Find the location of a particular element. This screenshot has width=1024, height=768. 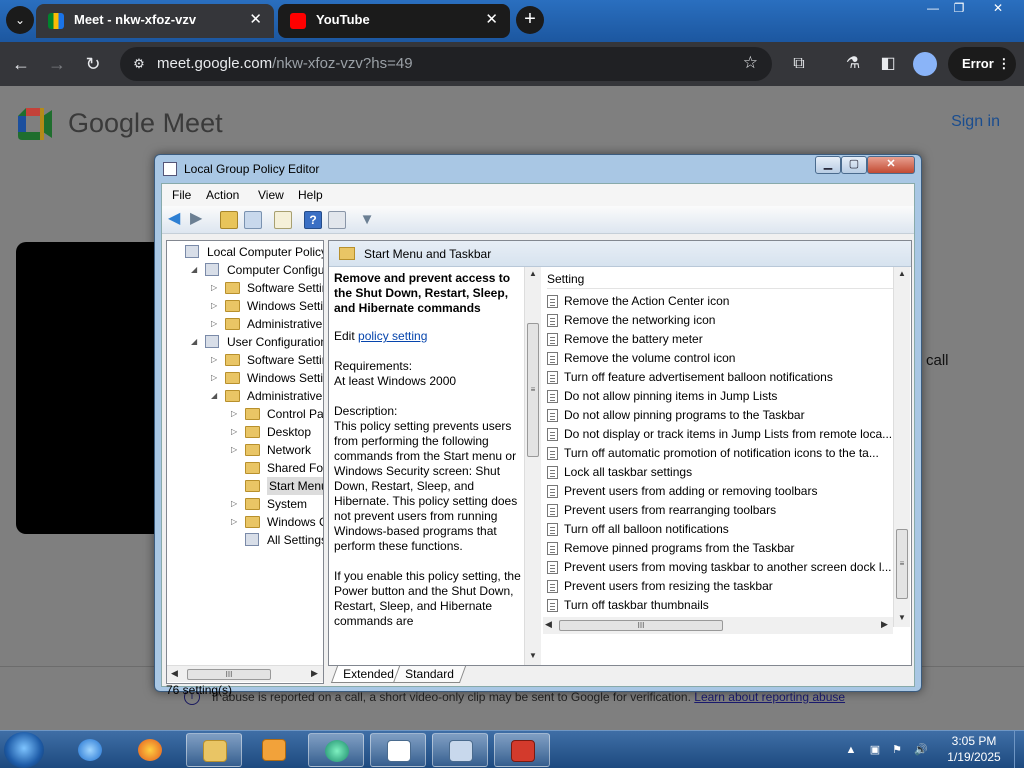

setting-row: Remove the Action Center icon is located at coordinates (720, 301).